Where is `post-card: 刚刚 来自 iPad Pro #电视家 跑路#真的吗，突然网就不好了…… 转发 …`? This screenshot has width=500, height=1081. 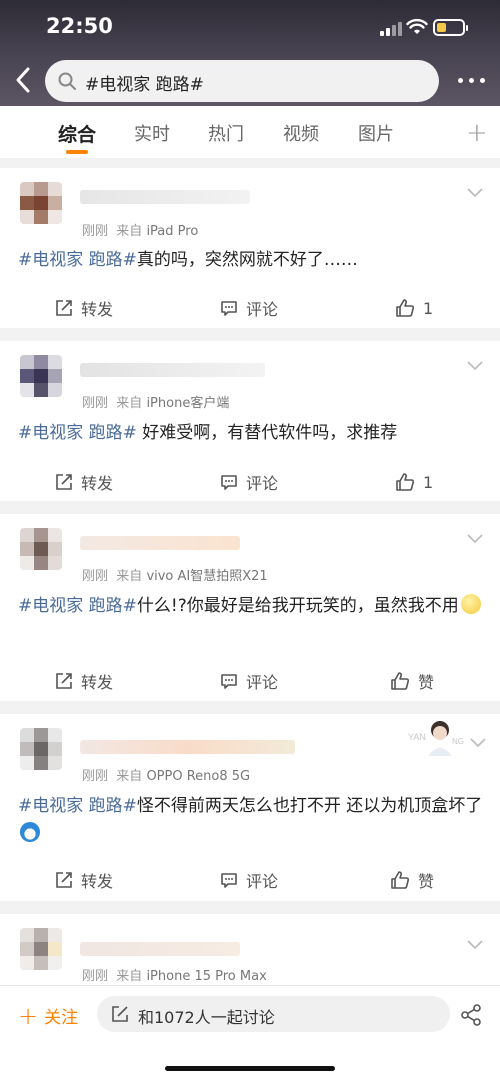
post-card: 刚刚 来自 iPad Pro #电视家 跑路#真的吗，突然网就不好了…… 转发 … is located at coordinates (250, 248).